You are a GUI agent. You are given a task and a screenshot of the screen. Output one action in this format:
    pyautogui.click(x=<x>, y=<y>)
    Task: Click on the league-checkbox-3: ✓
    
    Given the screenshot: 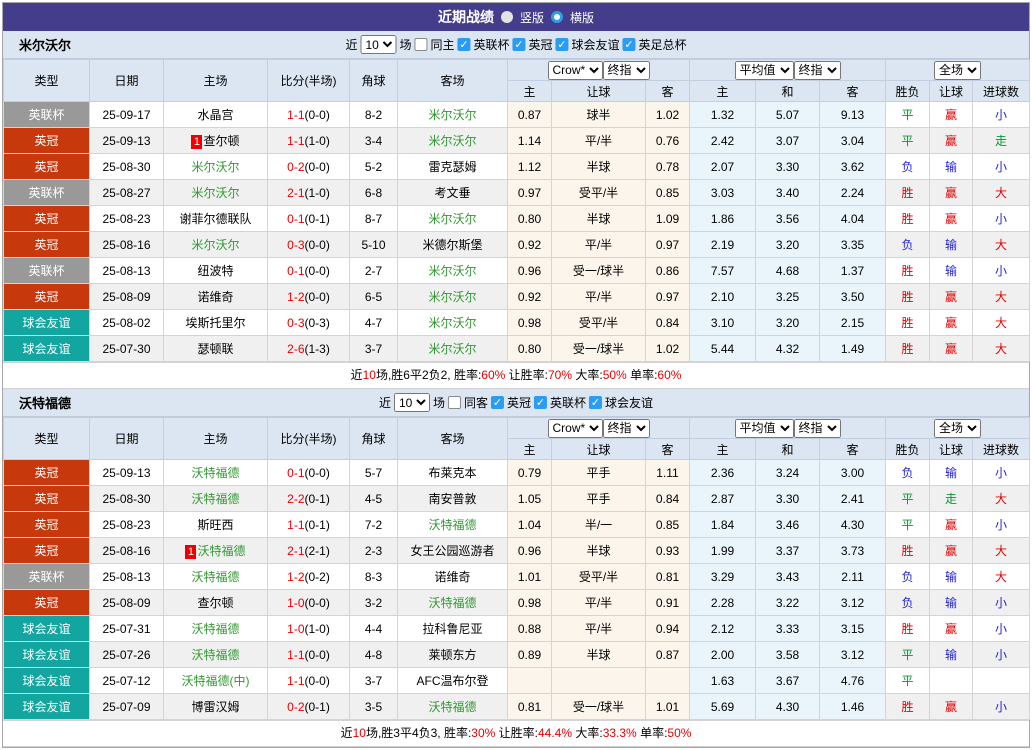 What is the action you would take?
    pyautogui.click(x=629, y=44)
    